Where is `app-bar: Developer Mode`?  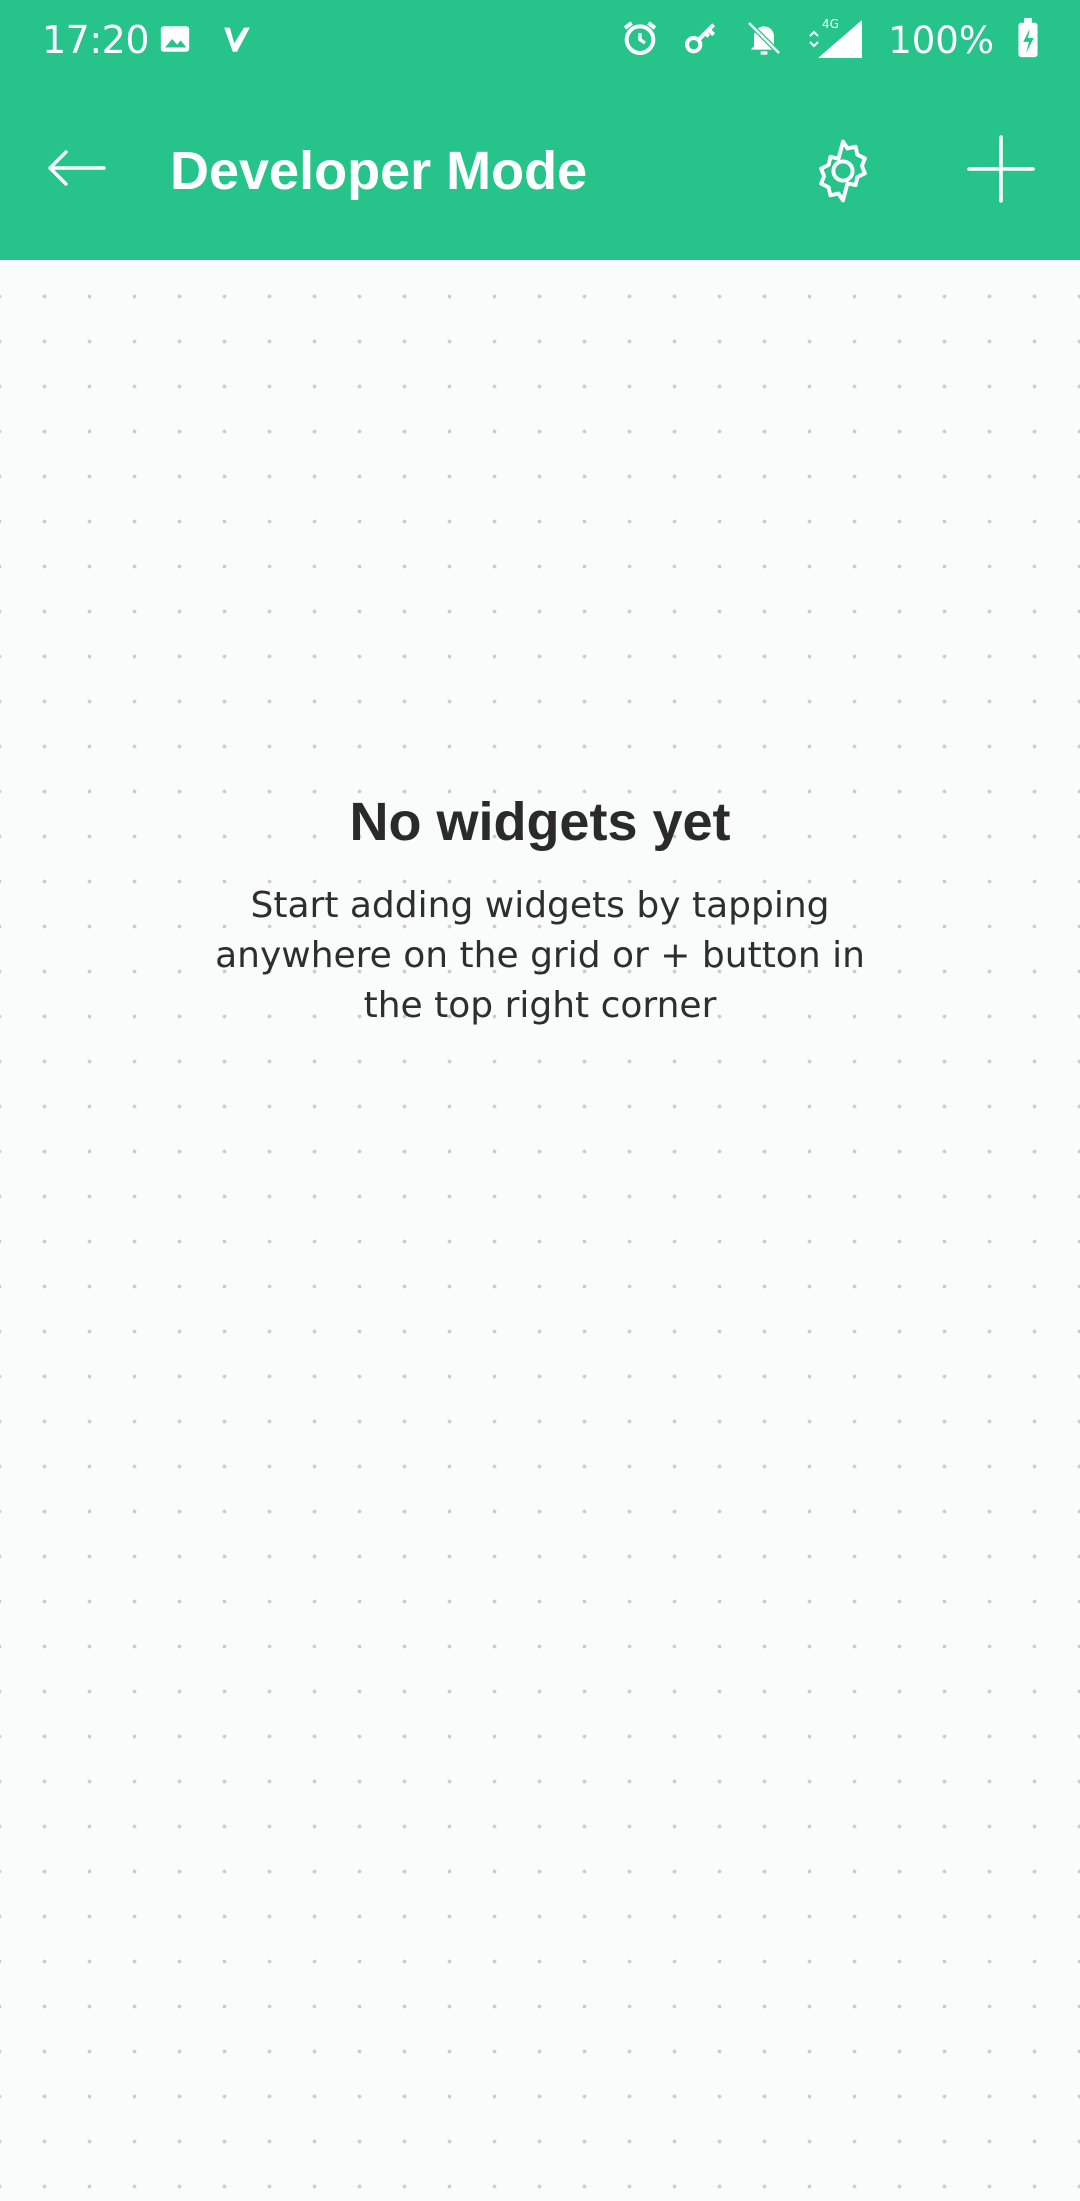
app-bar: Developer Mode is located at coordinates (540, 170).